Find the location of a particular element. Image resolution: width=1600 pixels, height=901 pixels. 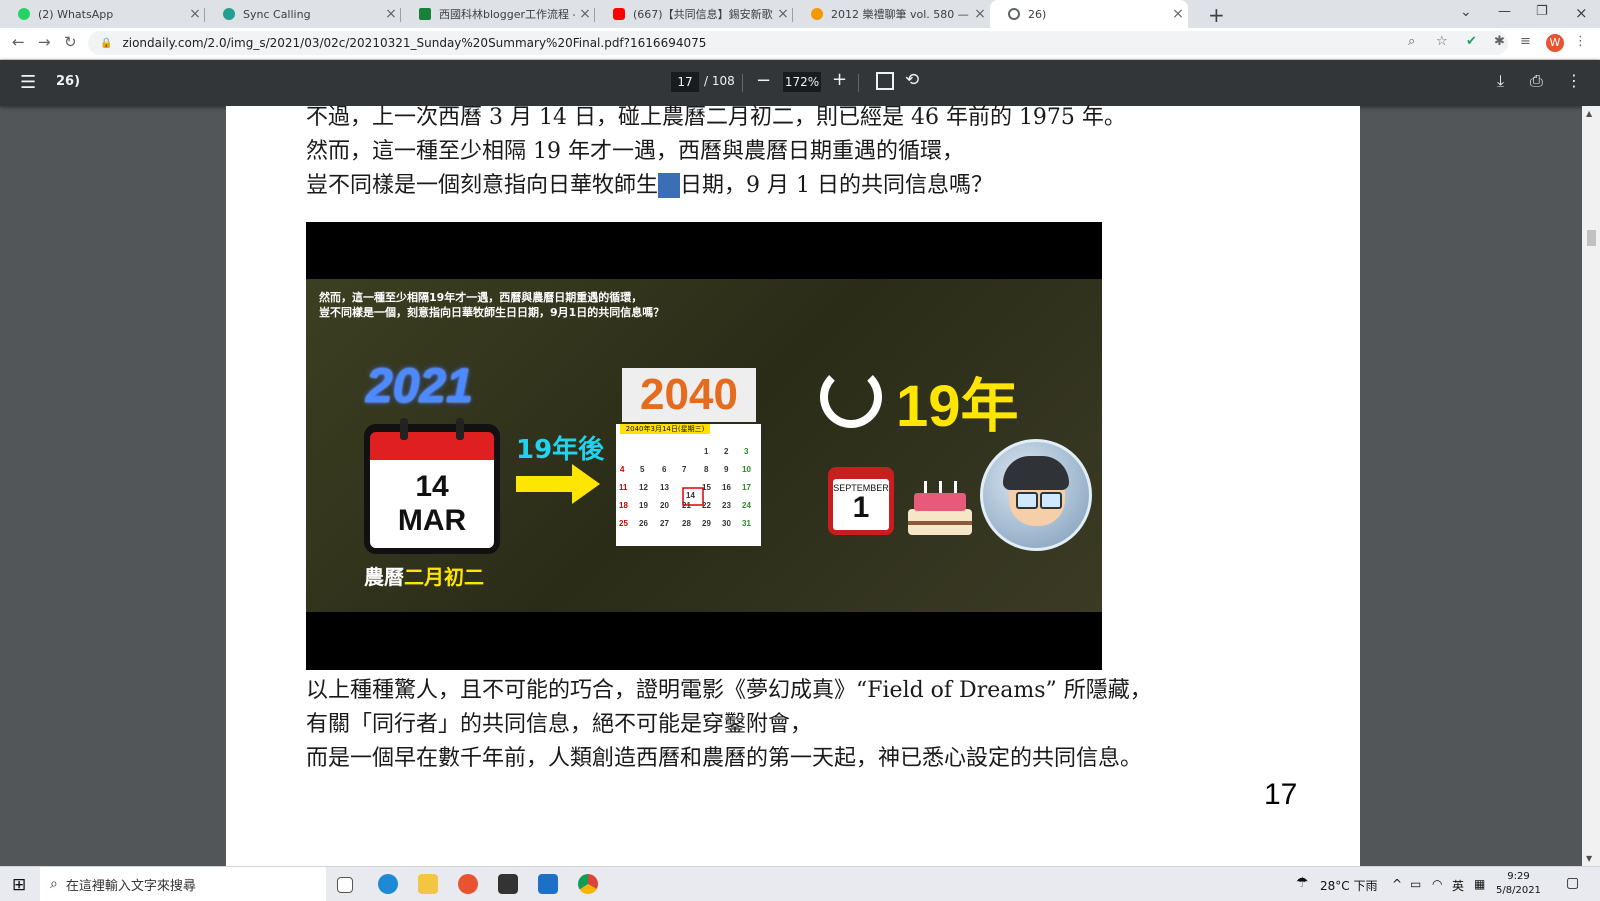

bookmark-star-icon: ☆ is located at coordinates (1442, 41).